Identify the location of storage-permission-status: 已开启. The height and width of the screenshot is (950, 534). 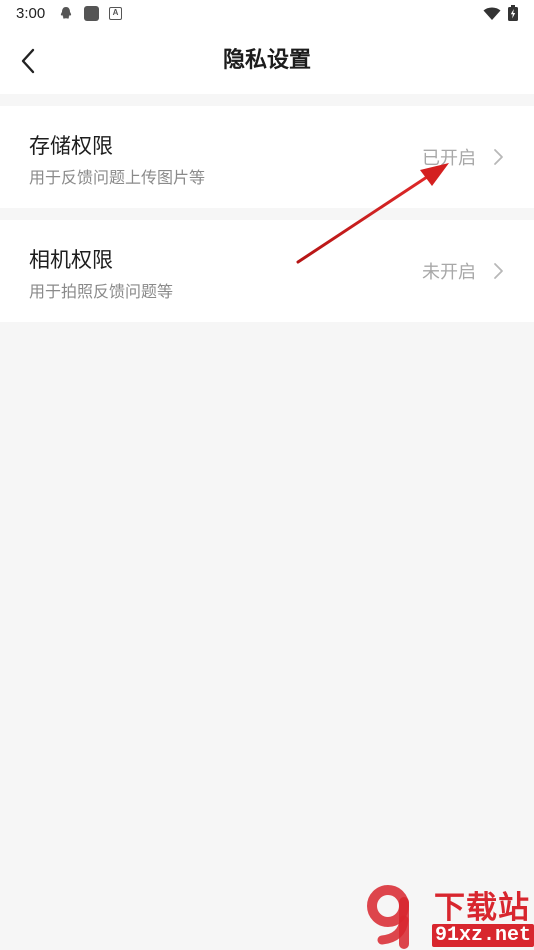
(449, 158).